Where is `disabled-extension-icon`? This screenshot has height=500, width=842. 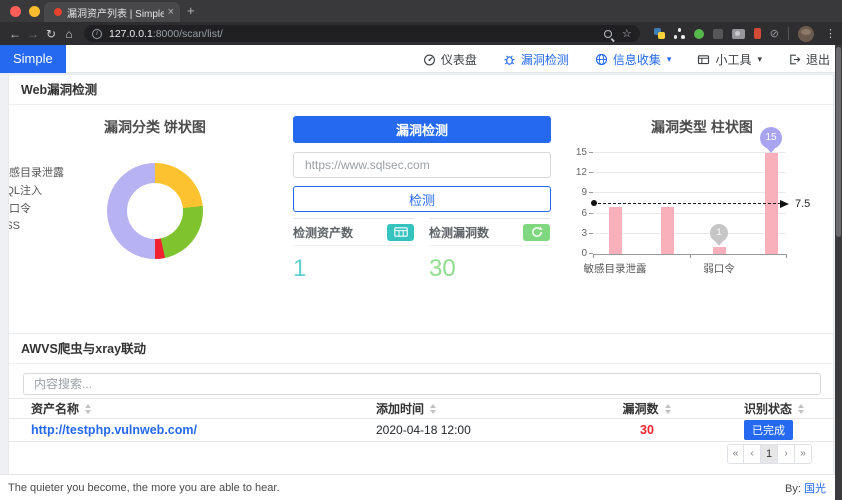
disabled-extension-icon is located at coordinates (717, 33).